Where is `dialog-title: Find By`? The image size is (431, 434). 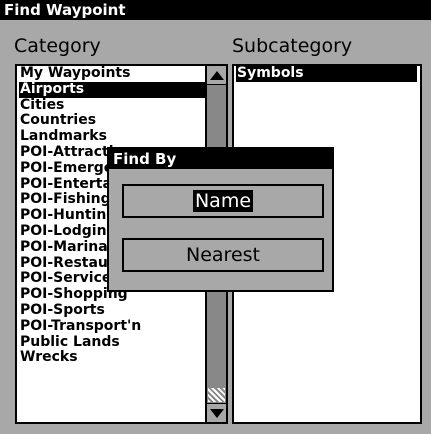 dialog-title: Find By is located at coordinates (220, 159).